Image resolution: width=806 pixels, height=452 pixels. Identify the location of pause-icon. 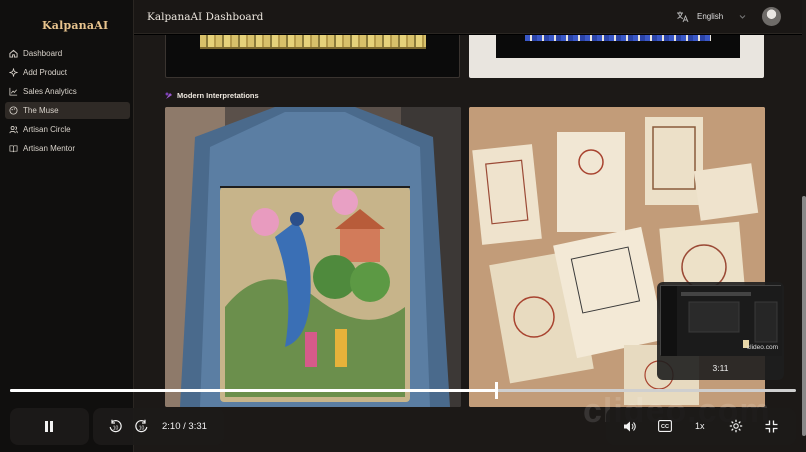
(49, 426).